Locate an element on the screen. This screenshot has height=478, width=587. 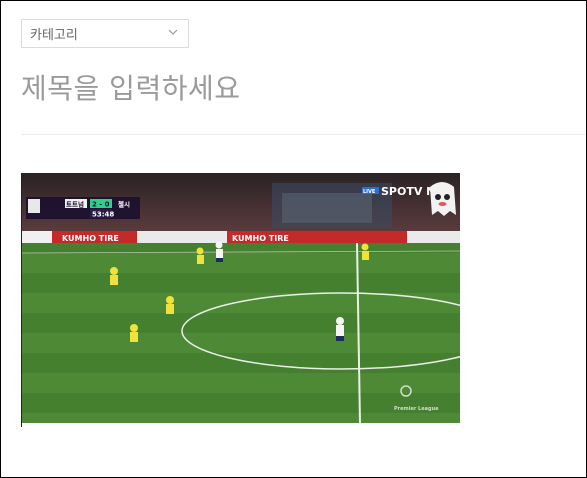
category-label: 카테고리 is located at coordinates (54, 35).